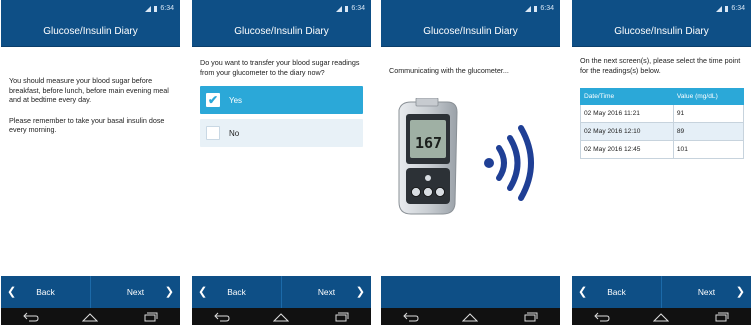 This screenshot has width=753, height=325. Describe the element at coordinates (627, 150) in the screenshot. I see `cell-datetime: 02 May 2016 12:45` at that location.